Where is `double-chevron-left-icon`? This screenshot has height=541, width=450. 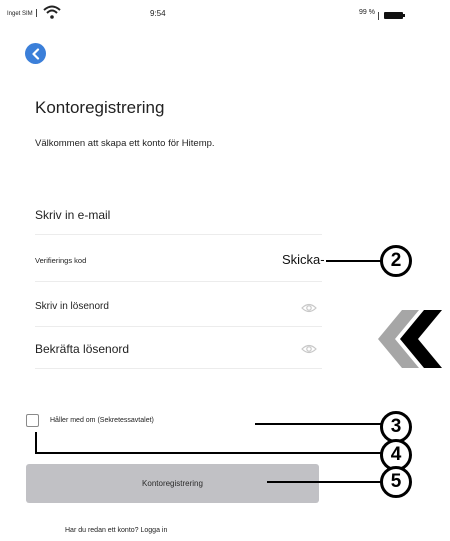
double-chevron-left-icon is located at coordinates (410, 339).